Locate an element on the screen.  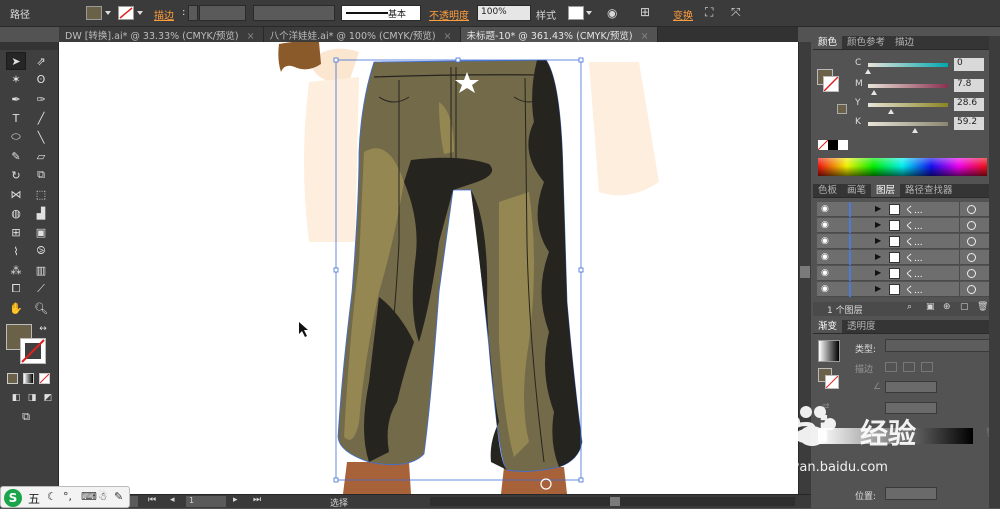
ime-logo-icon: S is located at coordinates (13, 498).